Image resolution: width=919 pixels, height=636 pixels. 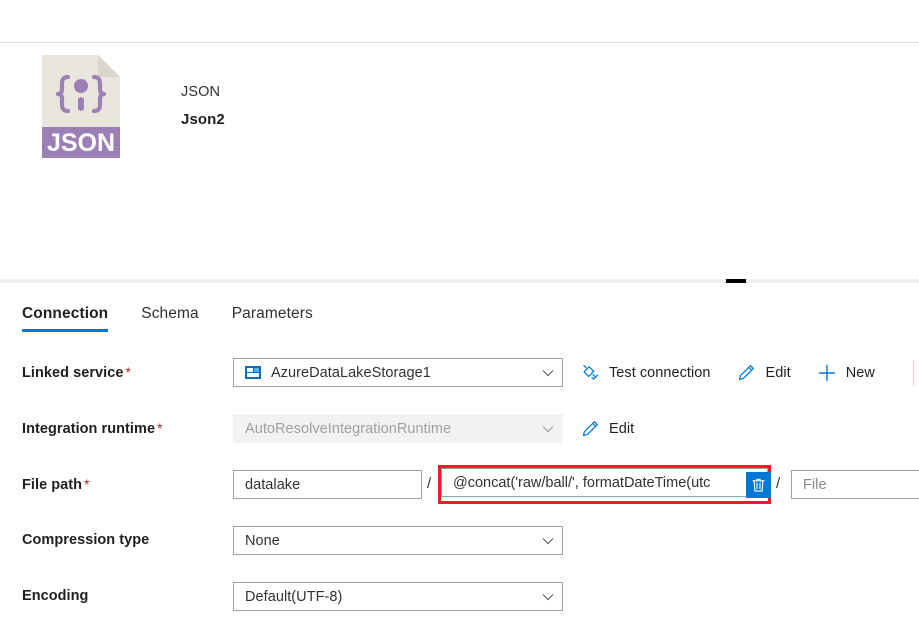 I want to click on linked-service-value: AzureDataLakeStorage1, so click(x=351, y=372).